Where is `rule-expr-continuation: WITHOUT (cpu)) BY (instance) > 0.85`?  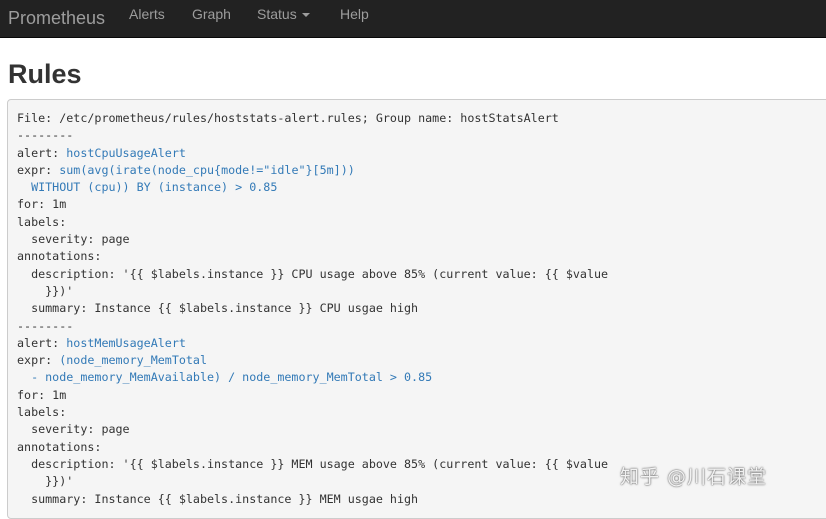
rule-expr-continuation: WITHOUT (cpu)) BY (instance) > 0.85 is located at coordinates (421, 187).